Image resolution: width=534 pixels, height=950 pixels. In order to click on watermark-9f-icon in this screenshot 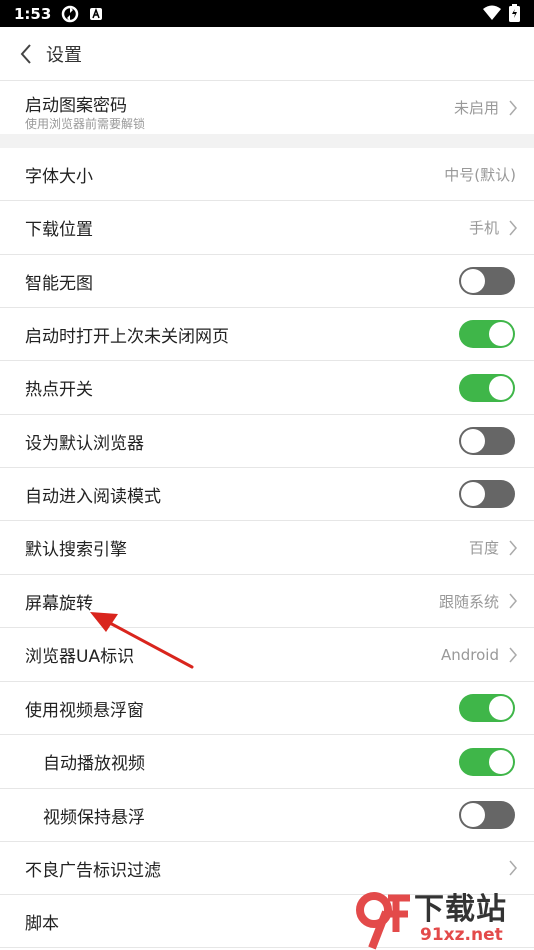, I will do `click(383, 921)`.